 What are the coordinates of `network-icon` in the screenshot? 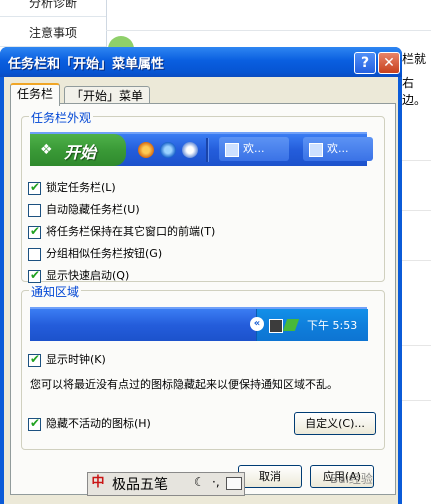 It's located at (276, 326).